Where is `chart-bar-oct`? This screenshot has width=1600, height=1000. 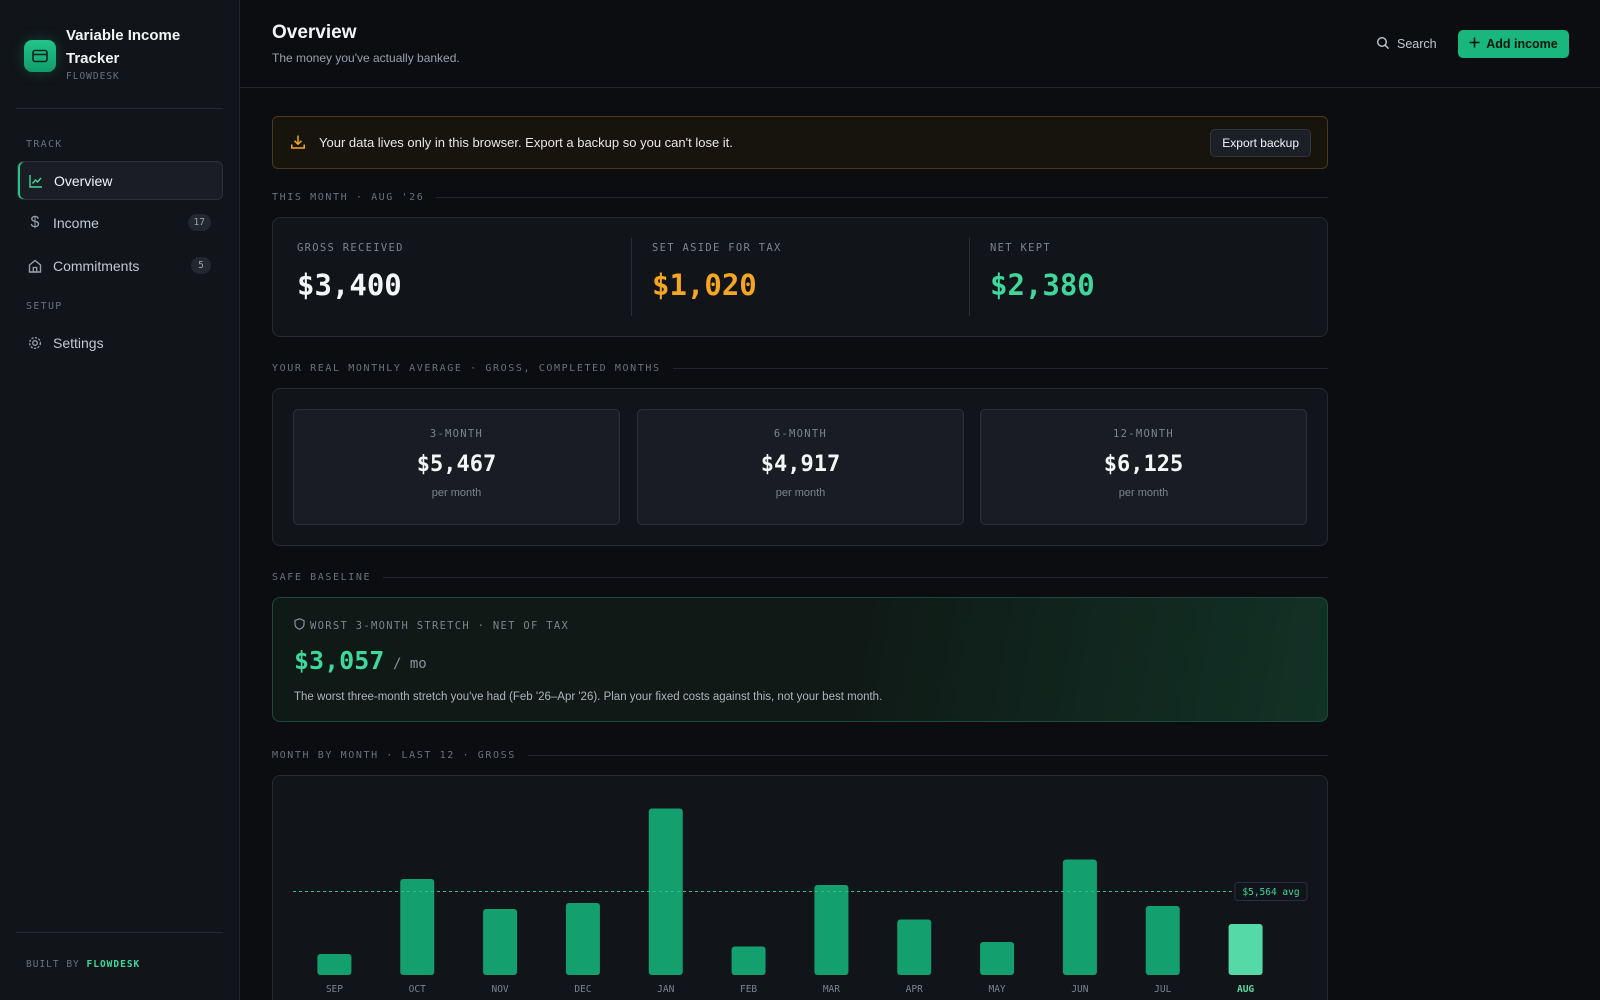
chart-bar-oct is located at coordinates (417, 927).